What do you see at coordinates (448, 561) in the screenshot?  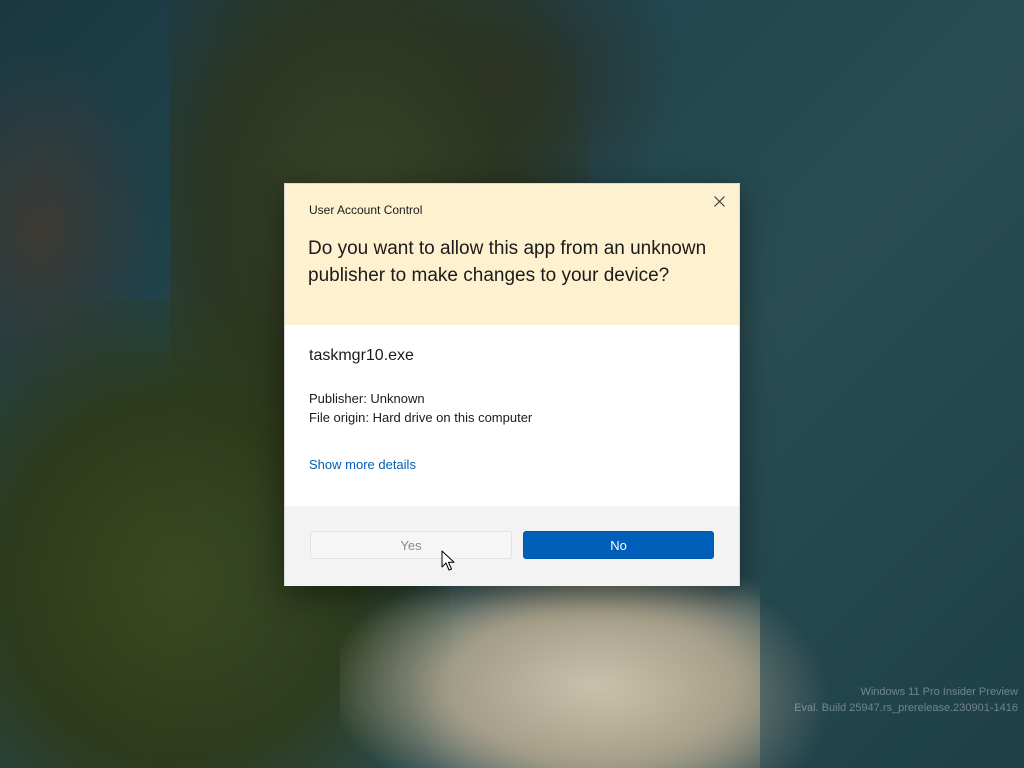 I see `mouse-pointer-icon` at bounding box center [448, 561].